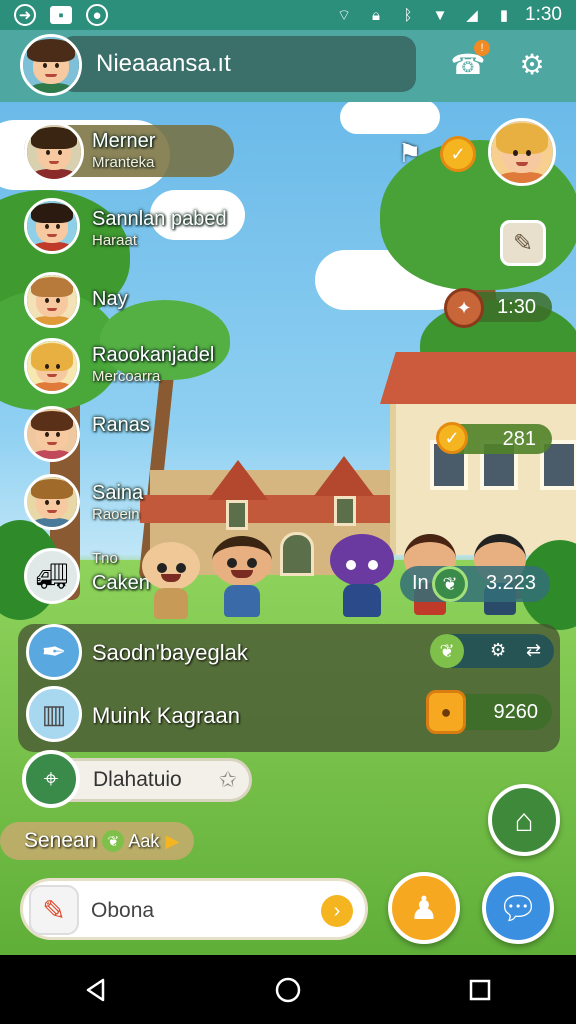  Describe the element at coordinates (522, 152) in the screenshot. I see `opponent-avatar` at that location.